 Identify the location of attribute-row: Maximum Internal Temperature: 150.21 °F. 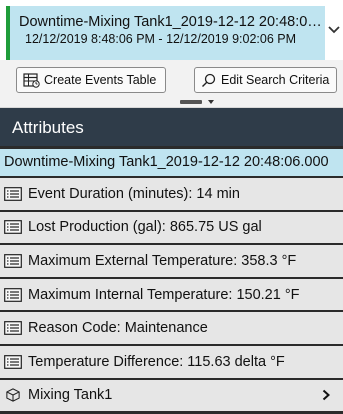
(171, 295).